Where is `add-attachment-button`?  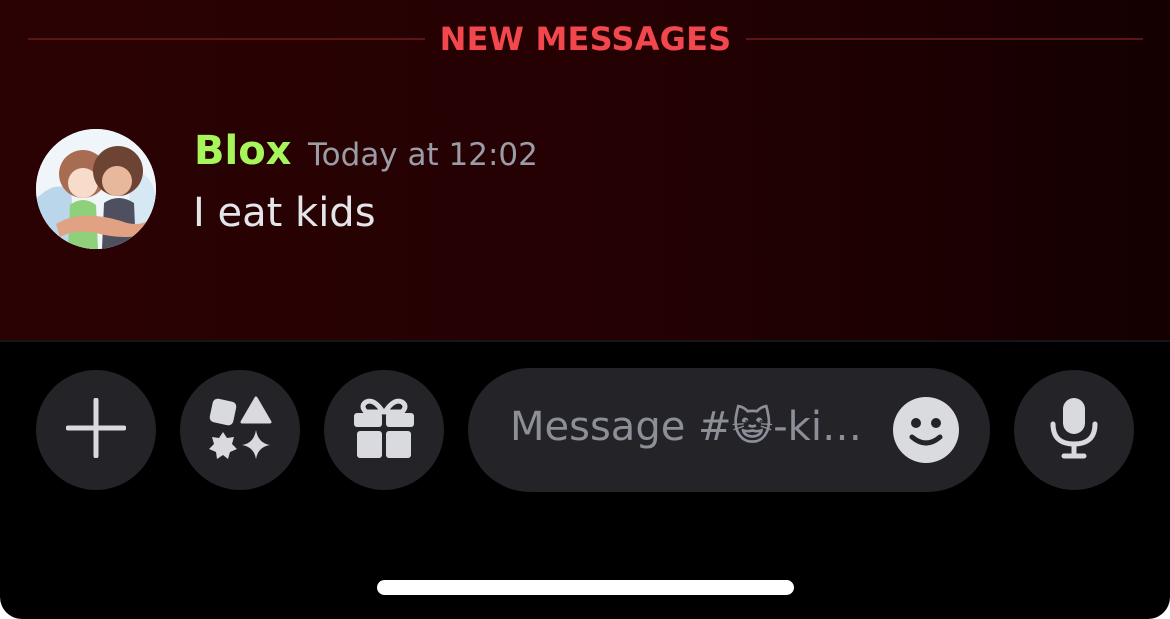
add-attachment-button is located at coordinates (96, 430).